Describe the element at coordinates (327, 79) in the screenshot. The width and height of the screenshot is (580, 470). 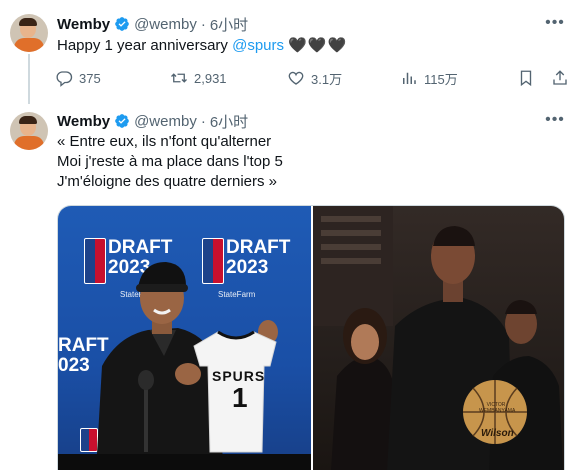
I see `like-count: 3.1万` at that location.